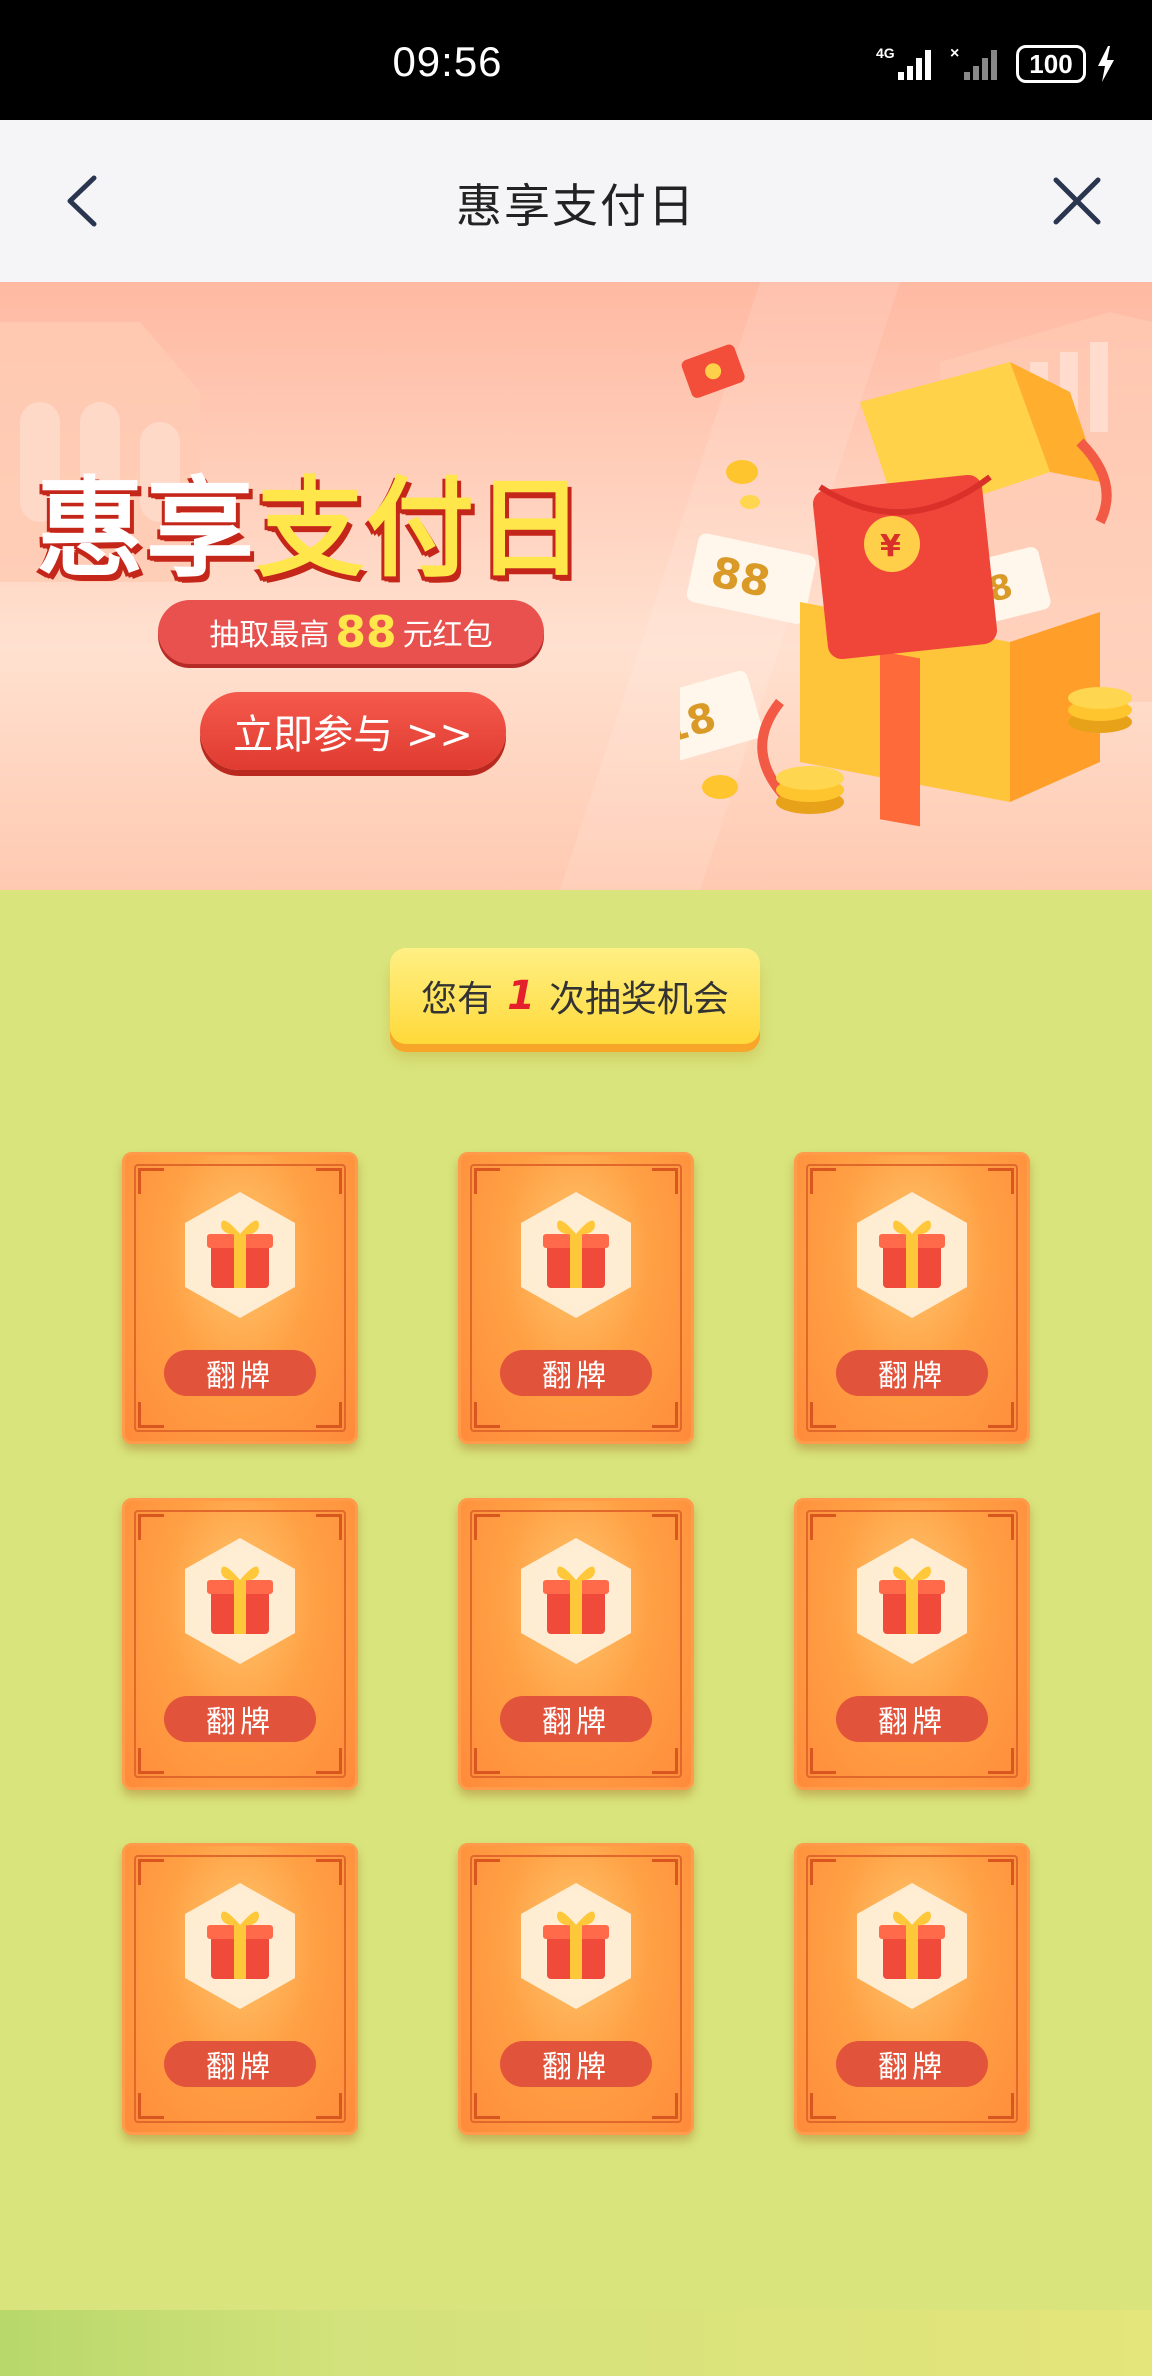 This screenshot has height=2376, width=1152. I want to click on subtitle-suffix: 元红包, so click(447, 635).